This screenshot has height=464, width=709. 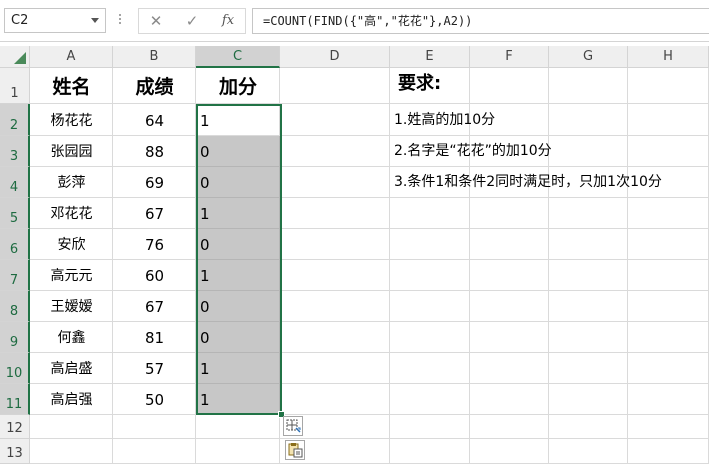 What do you see at coordinates (238, 86) in the screenshot?
I see `table-header-cell: 加分` at bounding box center [238, 86].